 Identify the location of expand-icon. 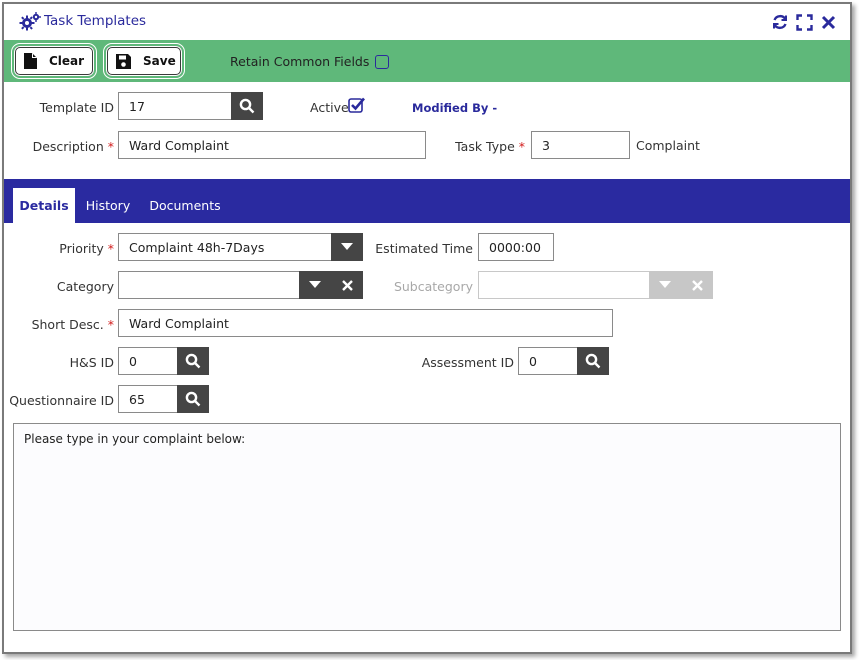
(804, 22).